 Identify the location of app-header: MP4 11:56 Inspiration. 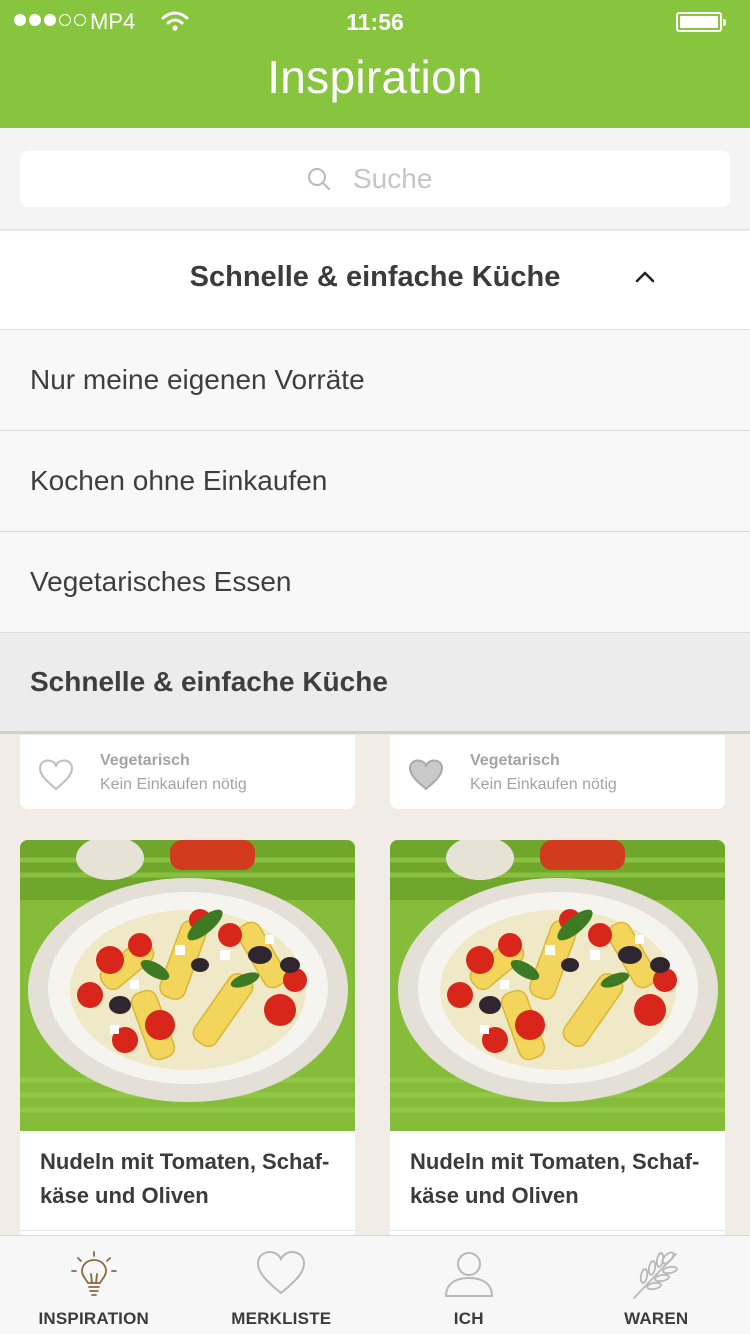
(375, 64).